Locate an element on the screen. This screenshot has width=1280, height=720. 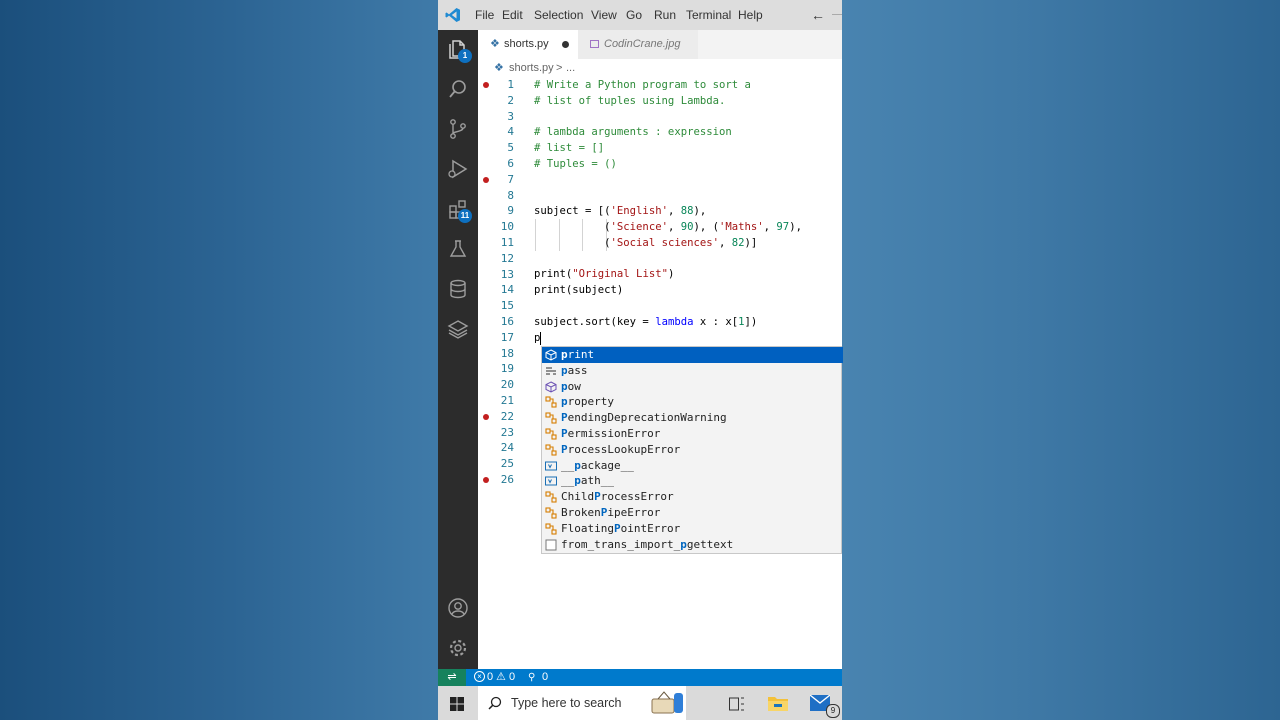
remote-icon: ⇌ is located at coordinates (452, 677).